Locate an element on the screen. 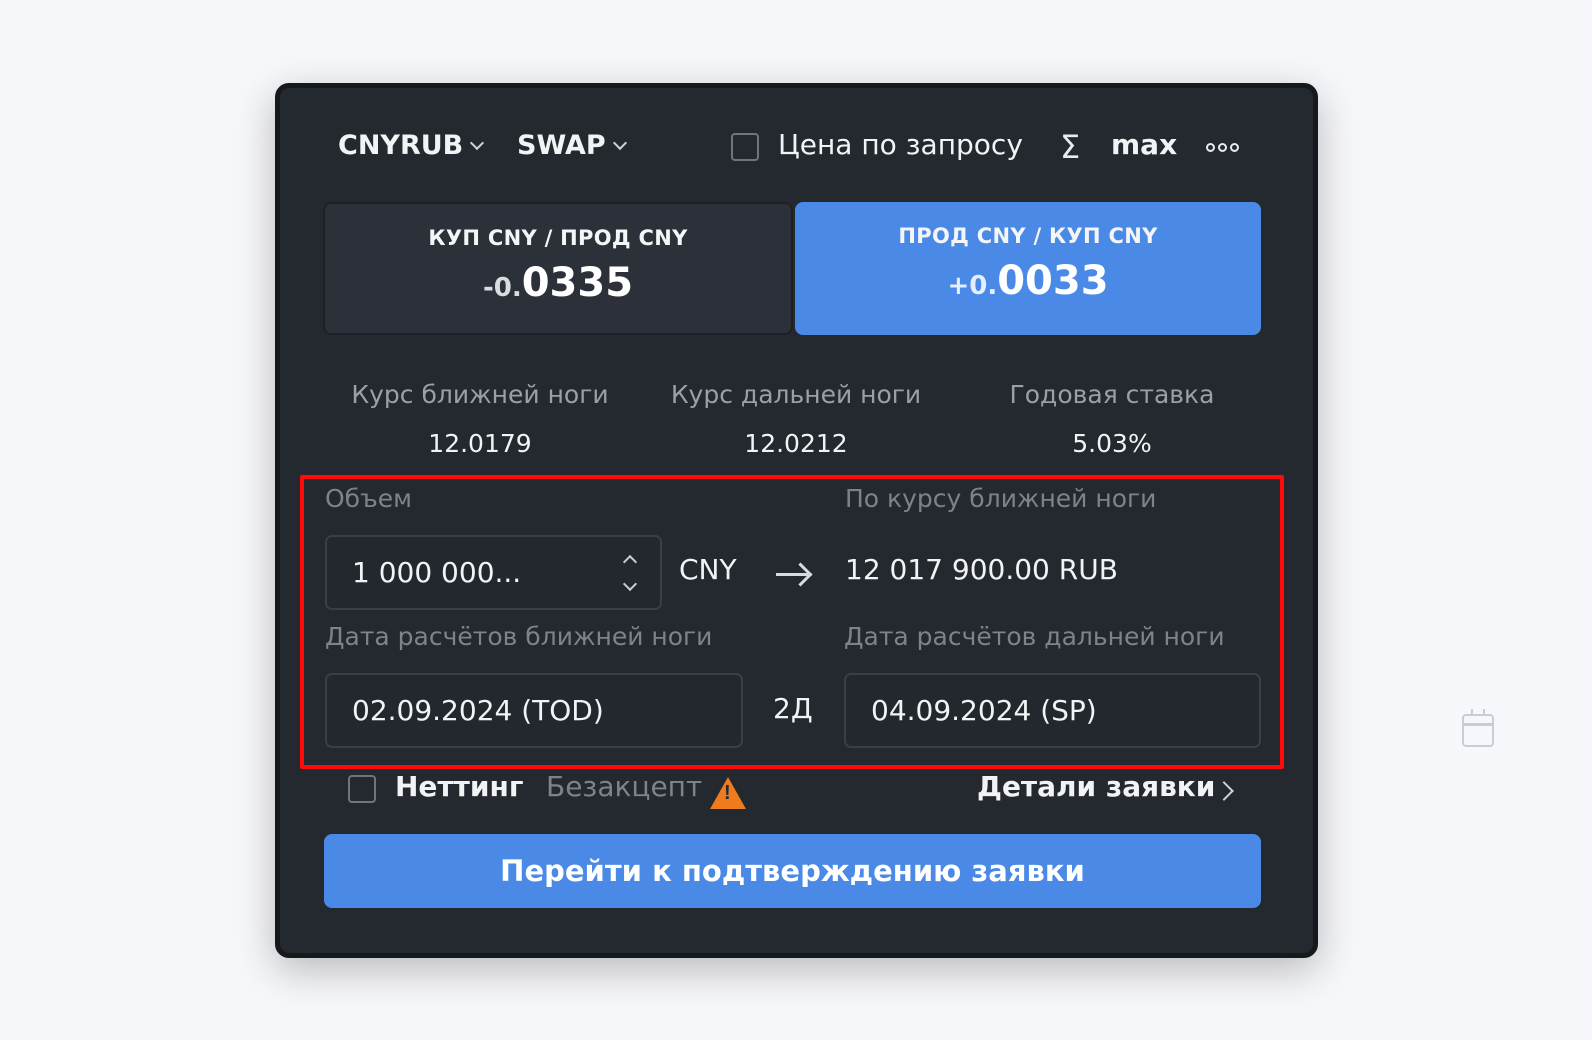  near-leg-rate-value: 12.0179 is located at coordinates (480, 443).